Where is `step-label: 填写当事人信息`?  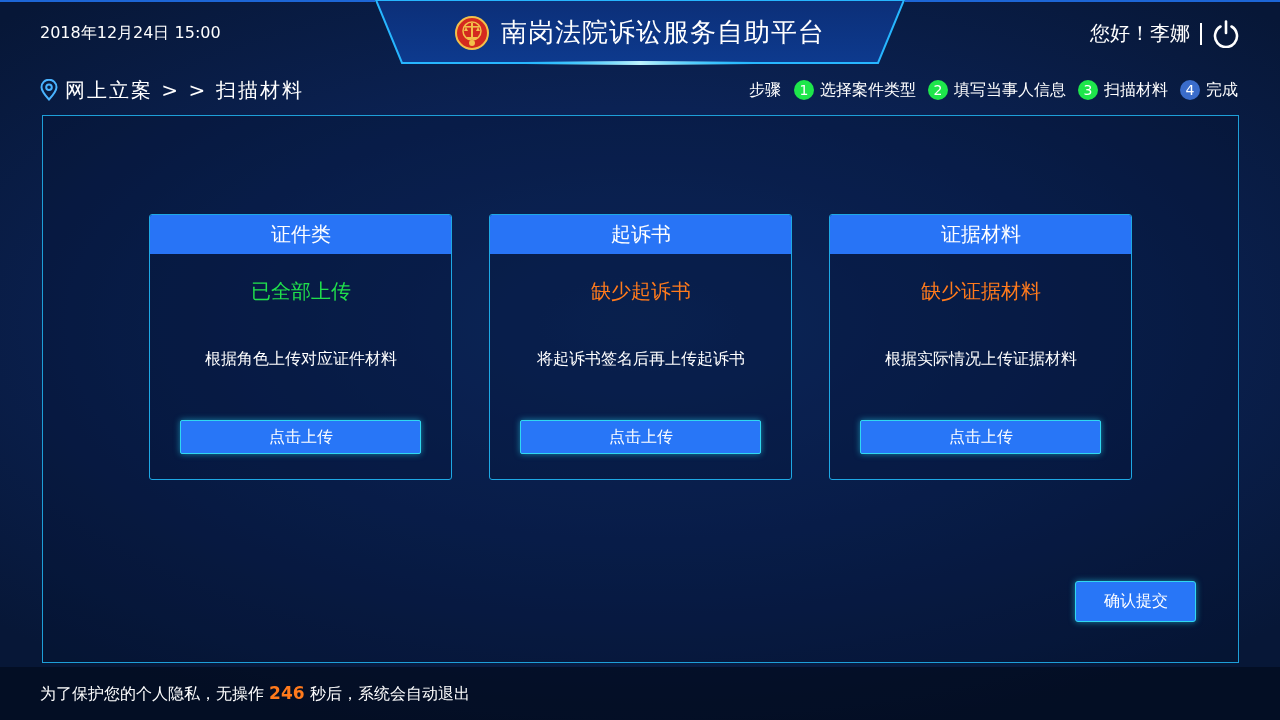 step-label: 填写当事人信息 is located at coordinates (1010, 90).